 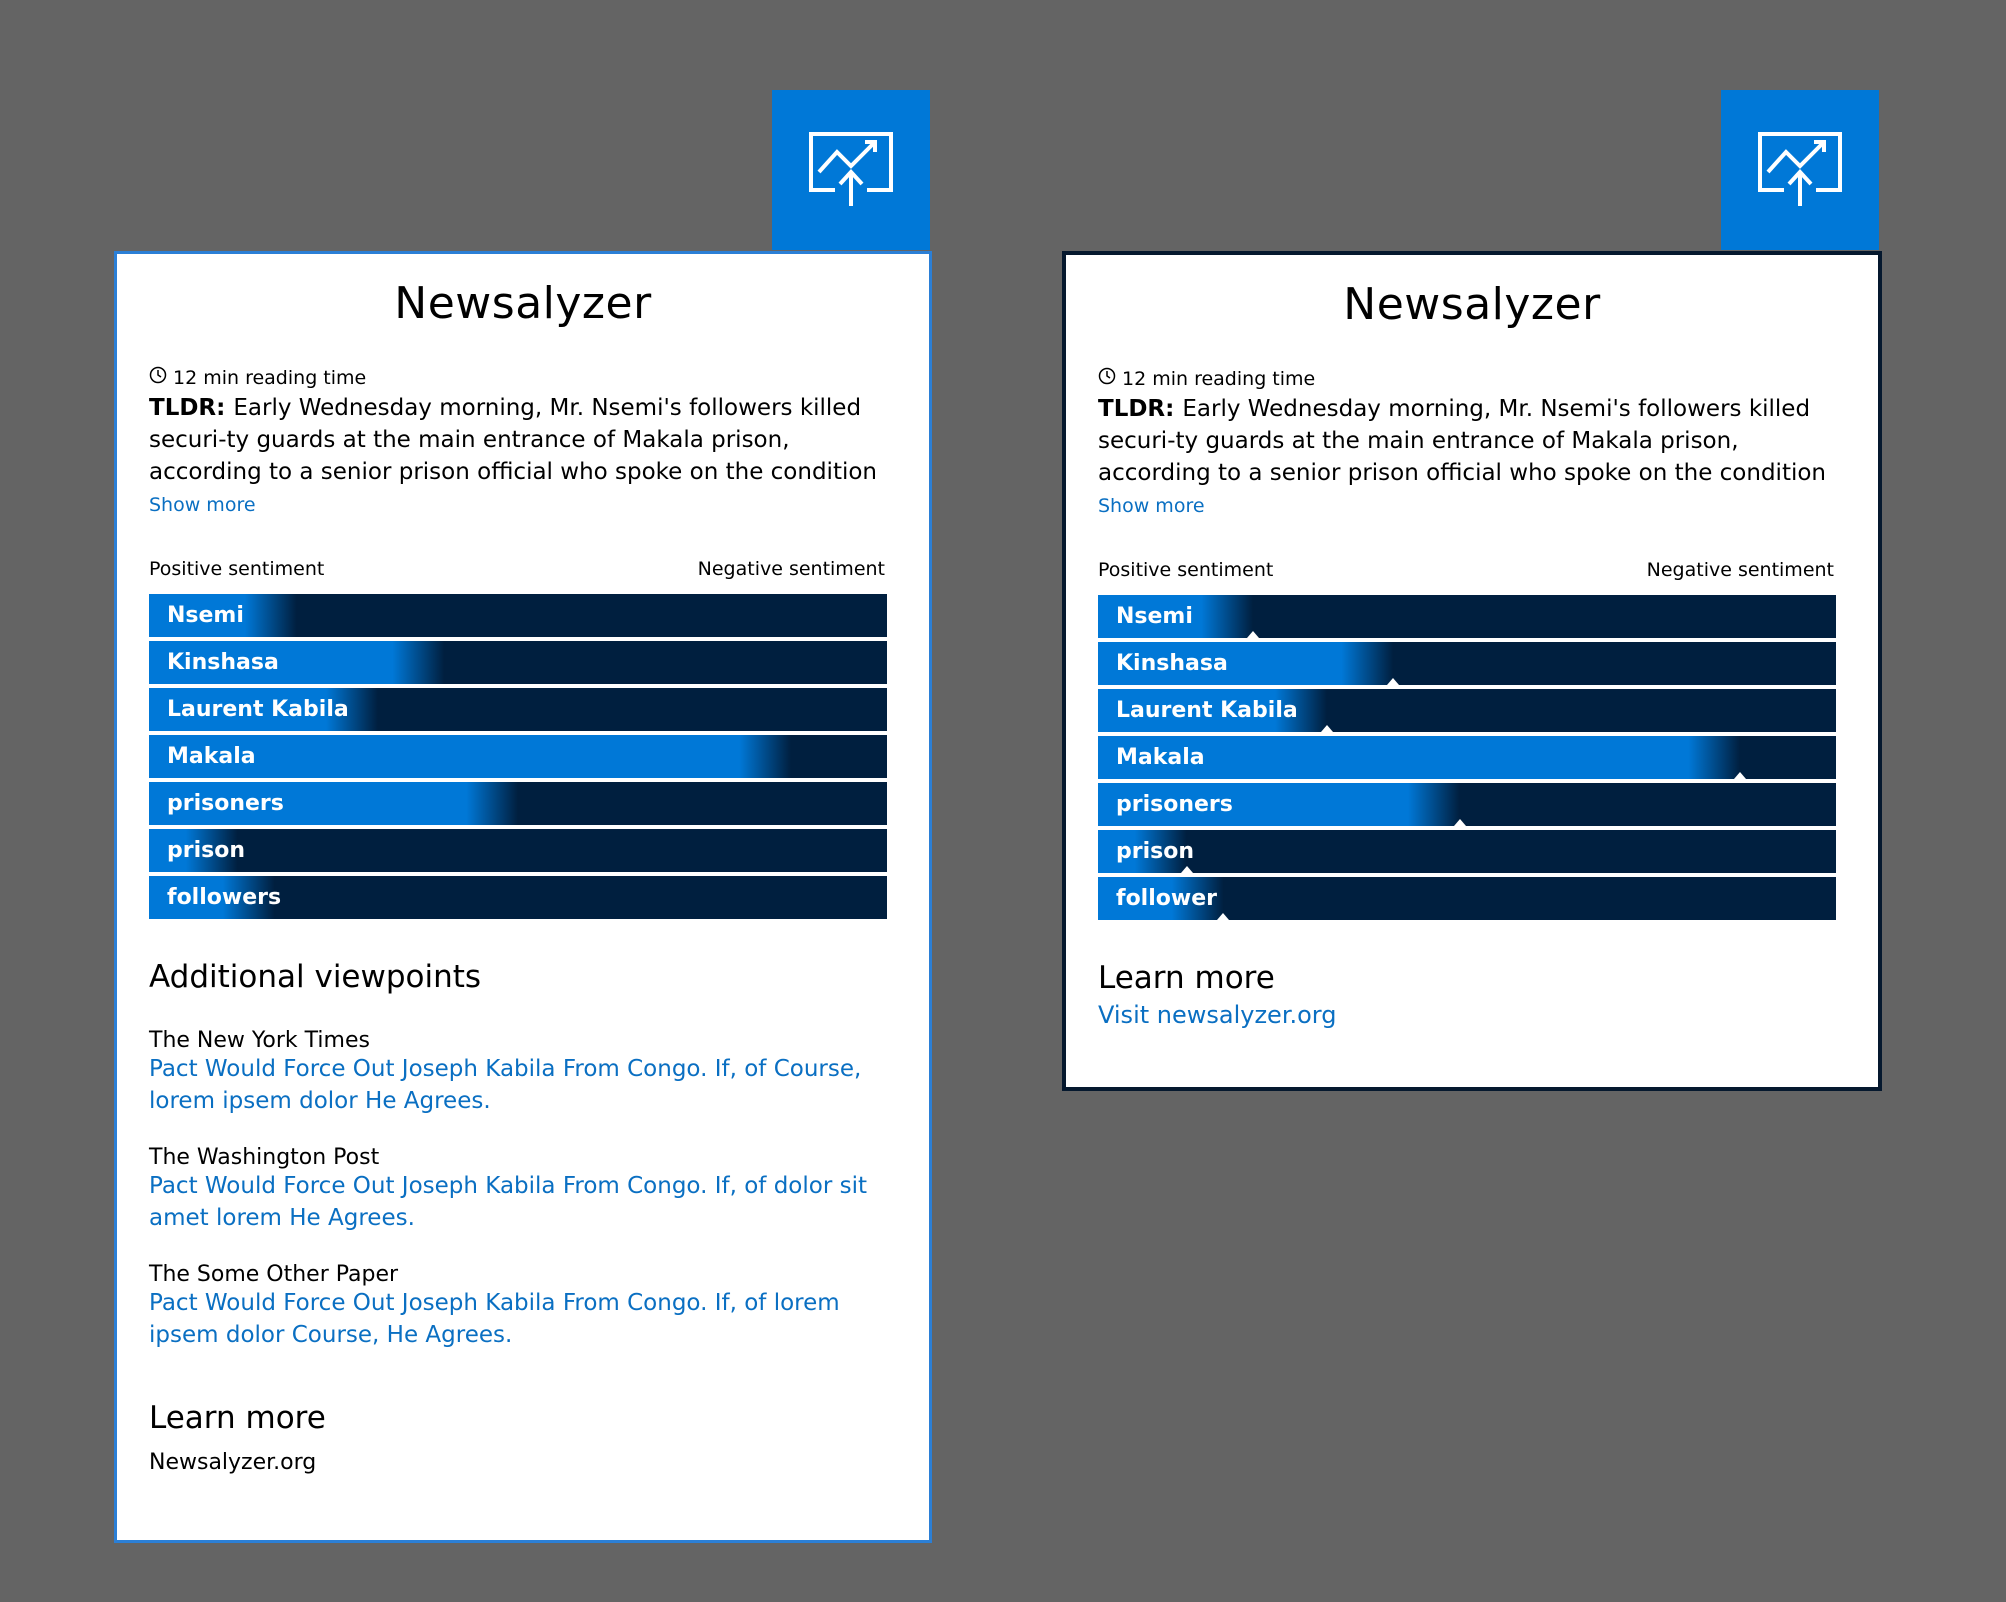 What do you see at coordinates (206, 850) in the screenshot?
I see `sentiment-term: prison` at bounding box center [206, 850].